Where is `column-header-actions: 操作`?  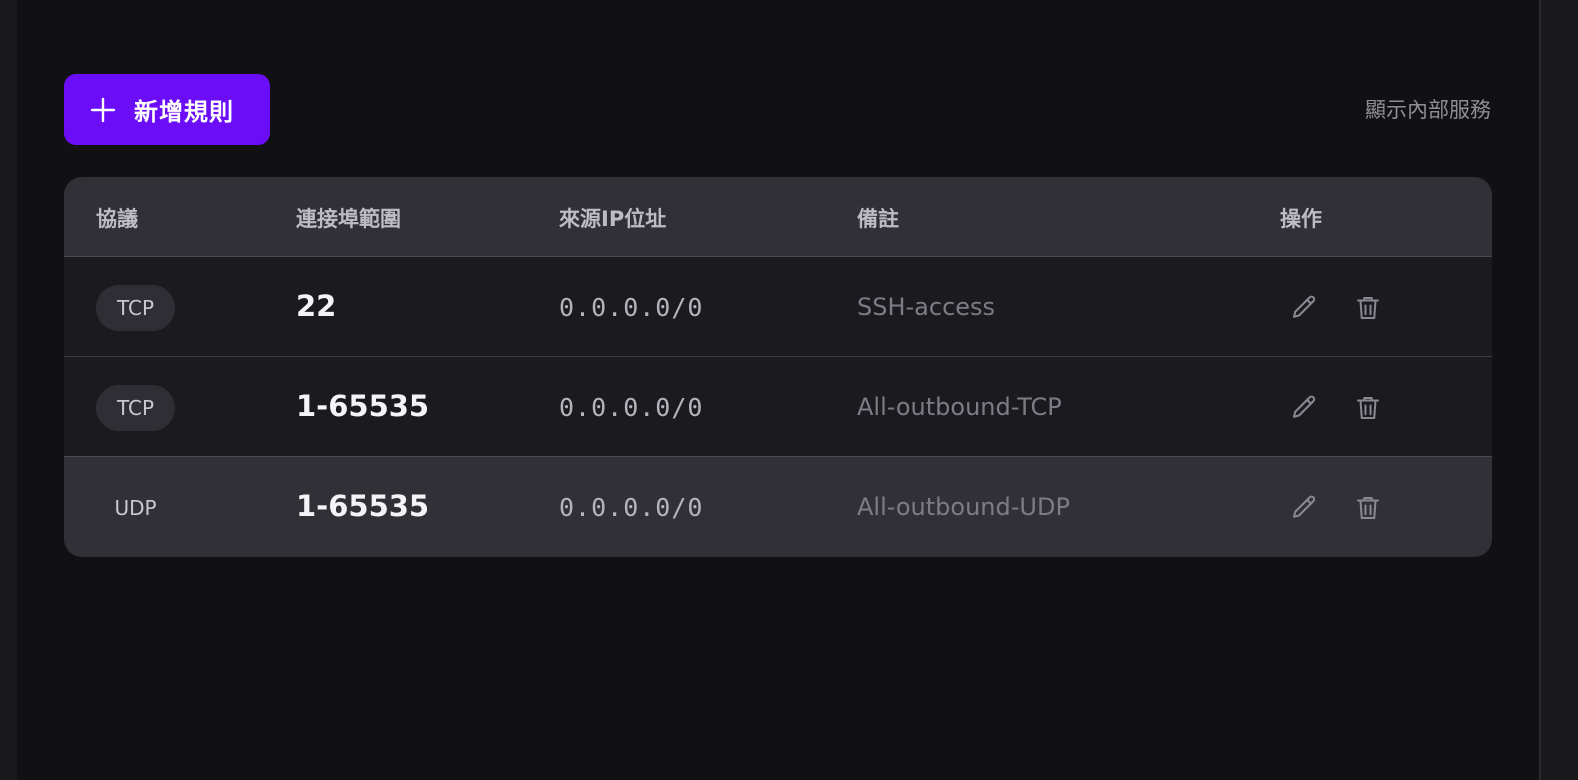
column-header-actions: 操作 is located at coordinates (1301, 219).